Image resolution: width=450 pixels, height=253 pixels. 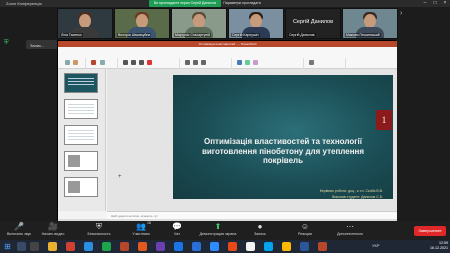 I want to click on participant-tile: Ліна Гасенко, so click(x=85, y=23).